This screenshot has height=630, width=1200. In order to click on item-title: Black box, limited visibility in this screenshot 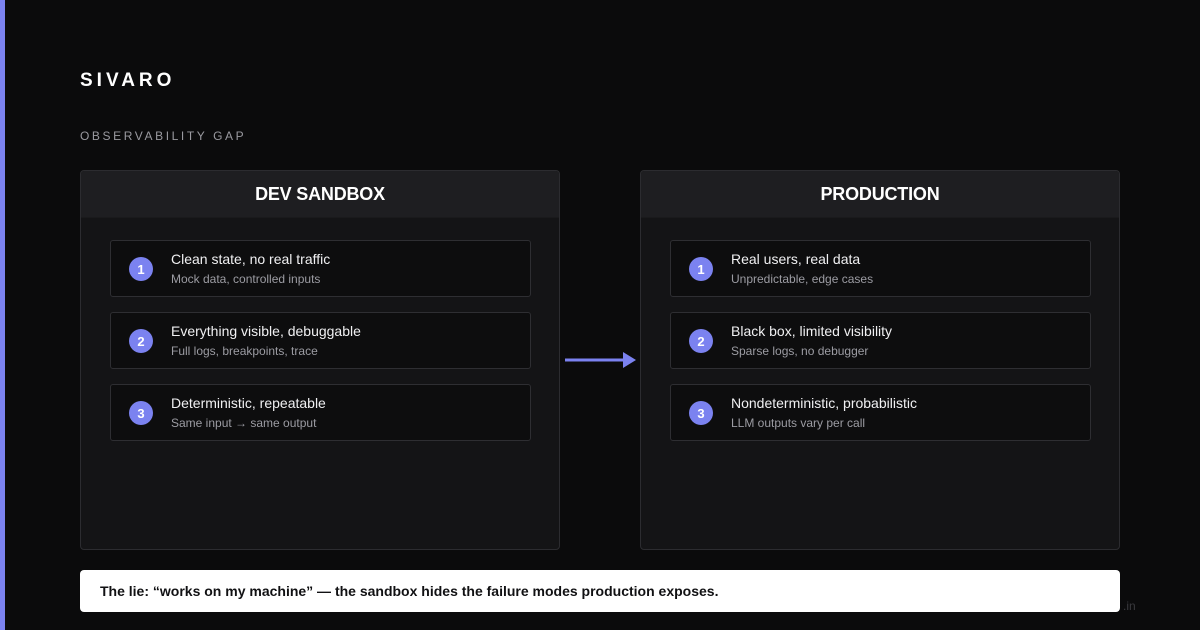, I will do `click(812, 331)`.